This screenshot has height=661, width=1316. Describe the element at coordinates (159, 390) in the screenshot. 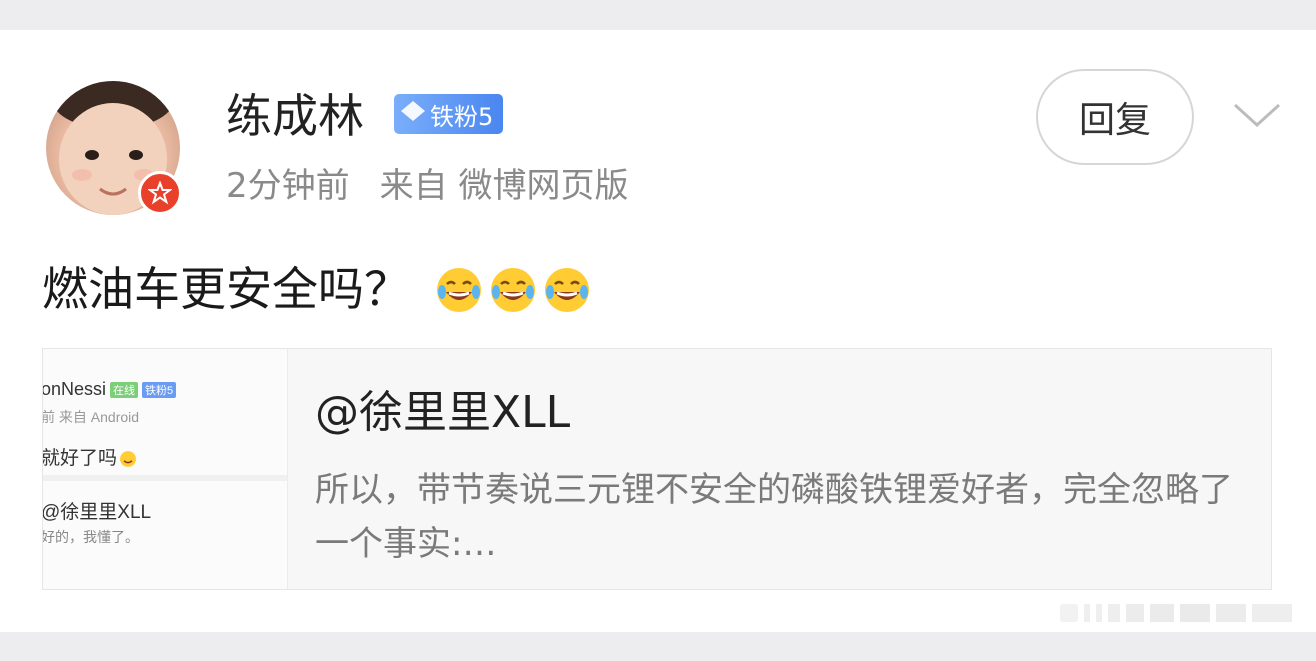

I see `thumb-fan-tag: 铁粉5` at that location.